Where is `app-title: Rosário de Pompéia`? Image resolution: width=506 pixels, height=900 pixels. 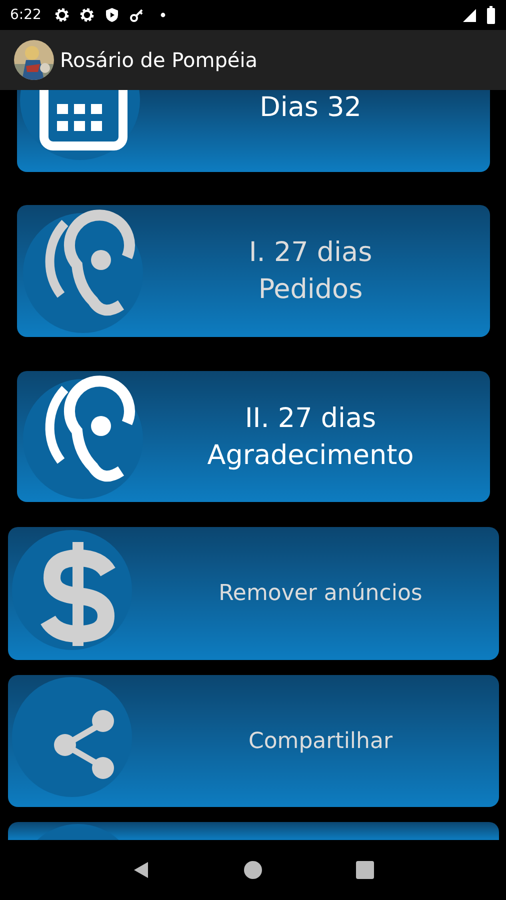
app-title: Rosário de Pompéia is located at coordinates (159, 60).